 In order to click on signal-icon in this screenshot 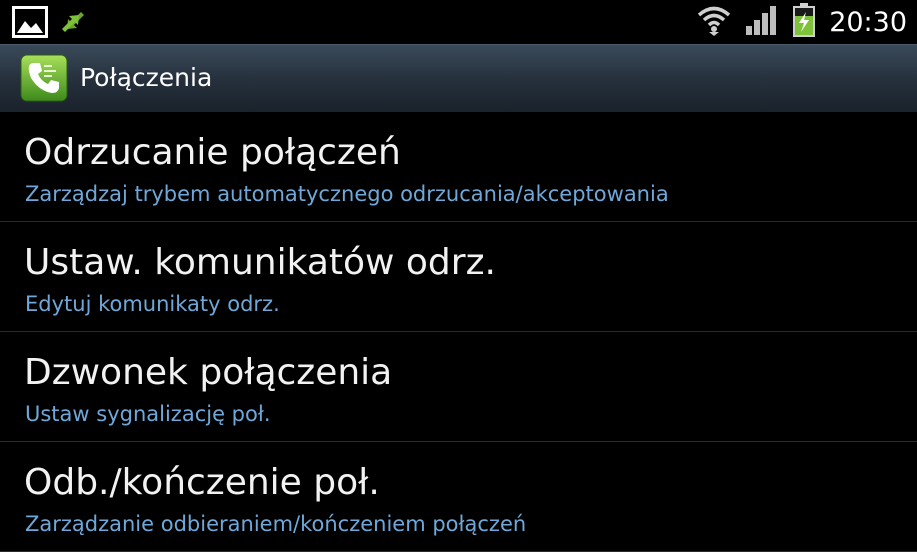, I will do `click(762, 22)`.